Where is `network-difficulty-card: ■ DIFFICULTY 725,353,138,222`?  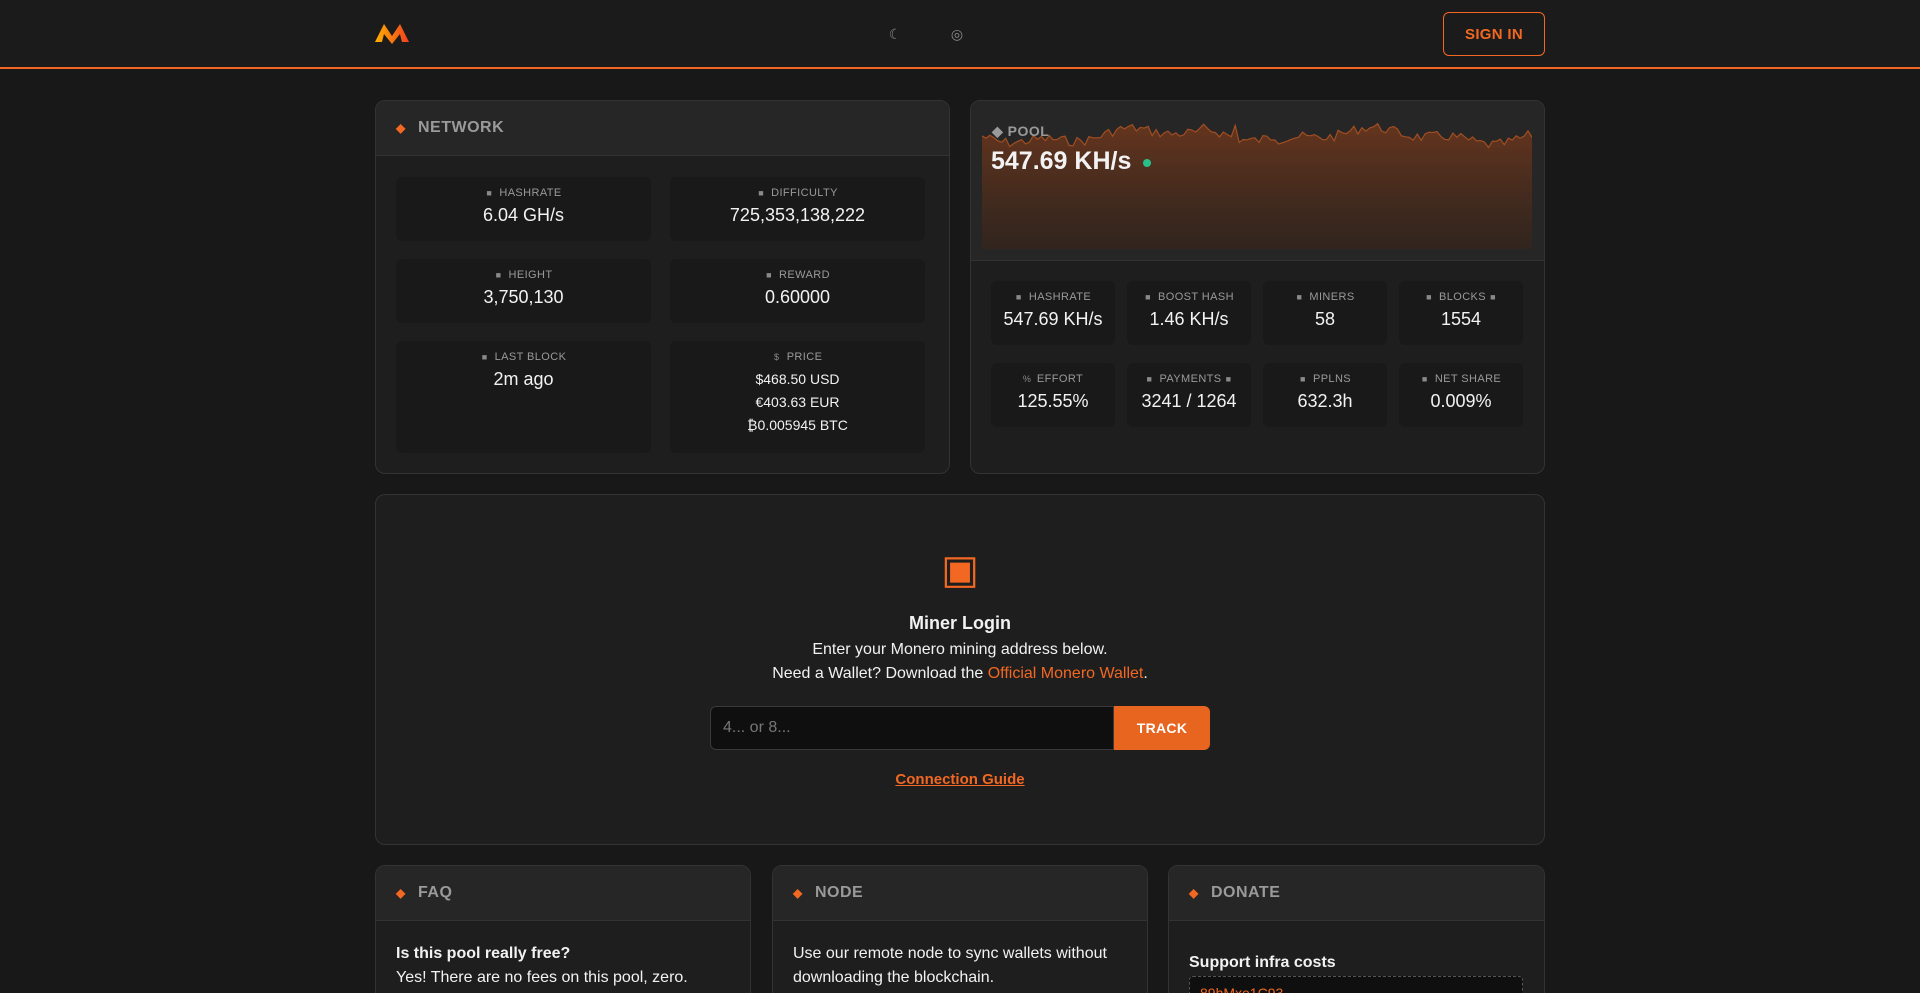
network-difficulty-card: ■ DIFFICULTY 725,353,138,222 is located at coordinates (797, 209).